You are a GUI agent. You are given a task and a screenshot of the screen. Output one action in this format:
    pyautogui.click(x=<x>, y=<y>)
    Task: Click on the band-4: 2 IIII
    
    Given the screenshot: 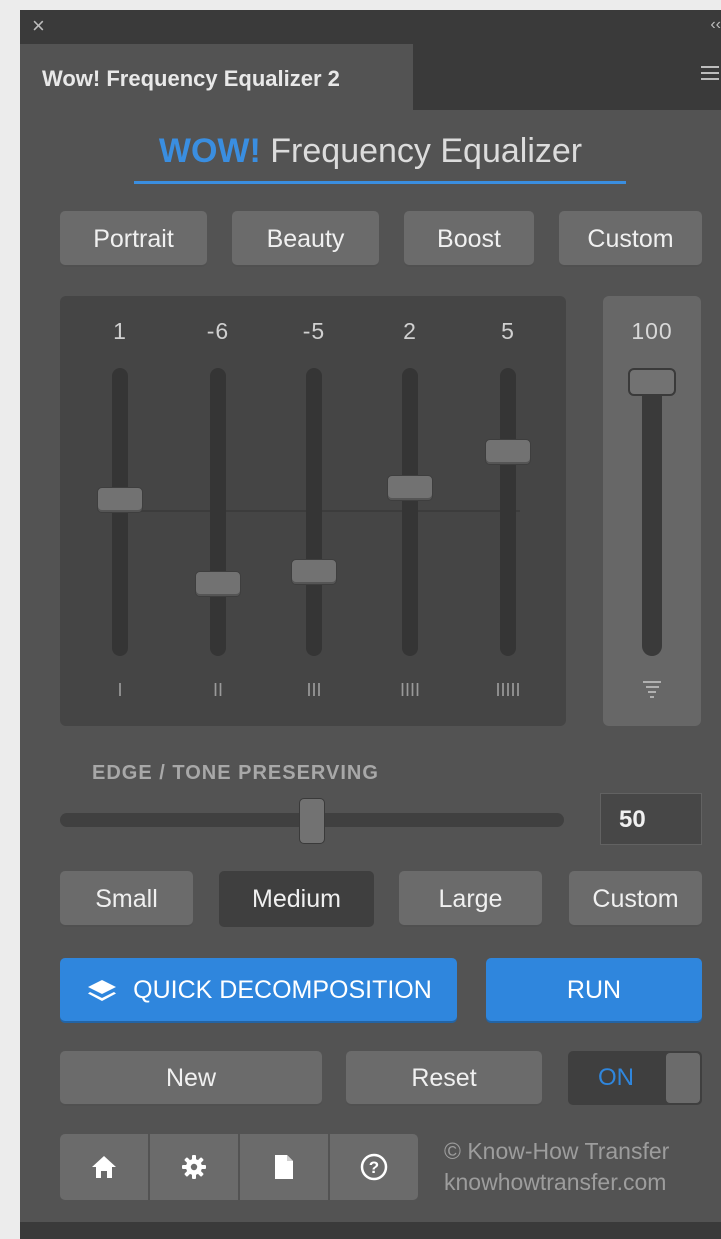 What is the action you would take?
    pyautogui.click(x=410, y=511)
    